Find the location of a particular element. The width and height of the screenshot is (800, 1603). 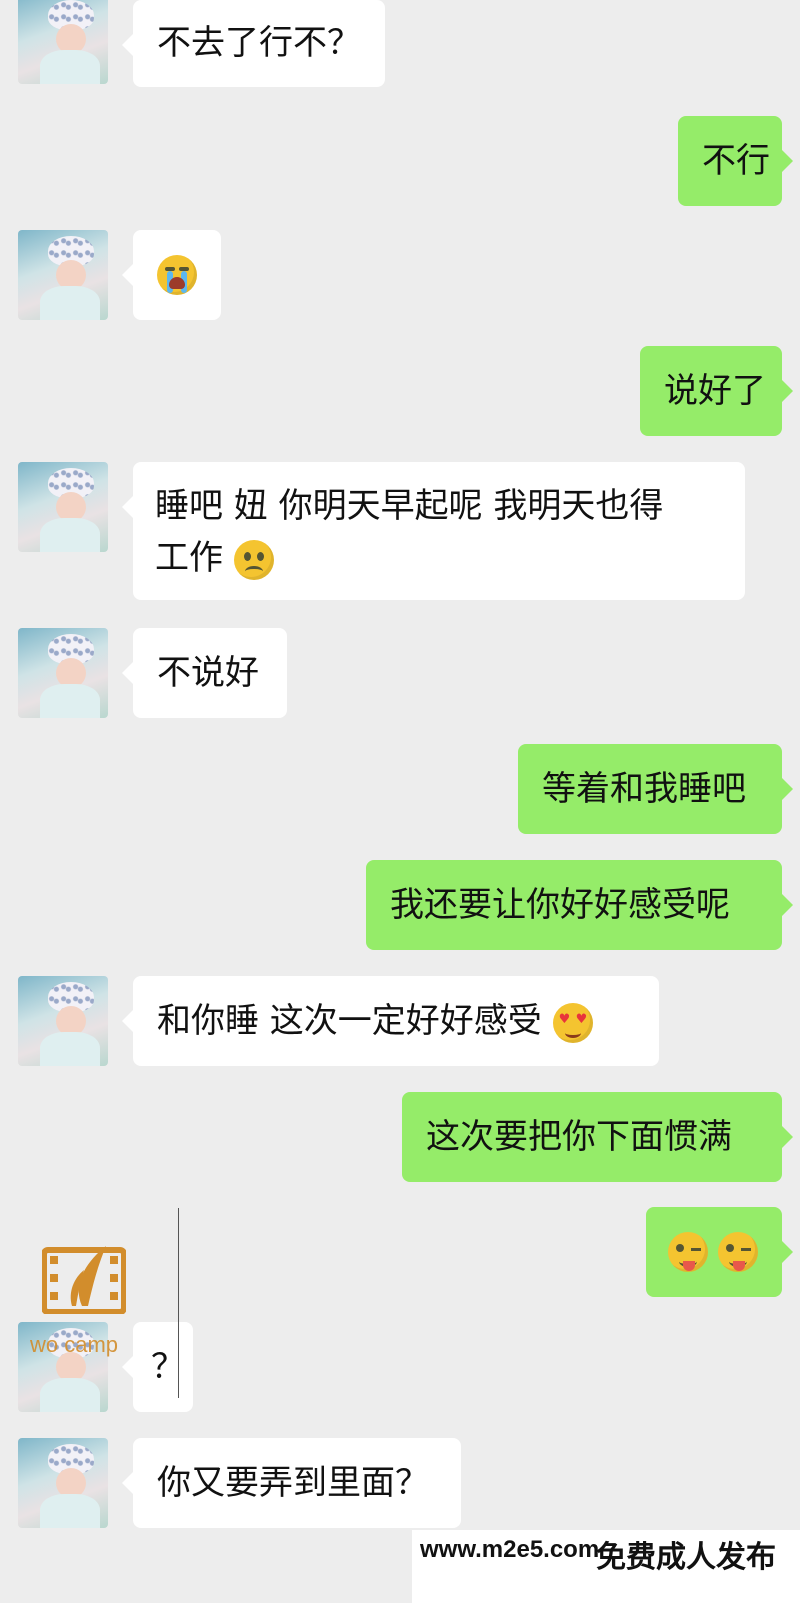

message-text: 工作 is located at coordinates (189, 558).